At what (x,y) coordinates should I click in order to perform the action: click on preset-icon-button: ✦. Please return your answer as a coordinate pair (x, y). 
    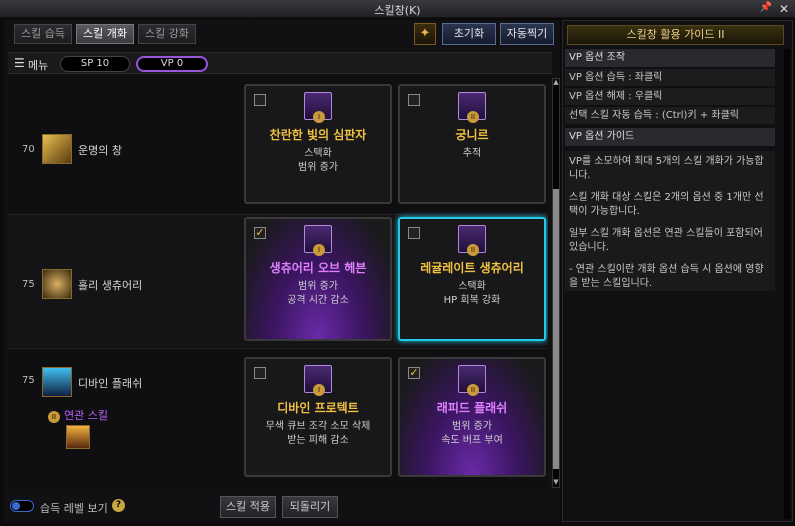
    Looking at the image, I should click on (425, 34).